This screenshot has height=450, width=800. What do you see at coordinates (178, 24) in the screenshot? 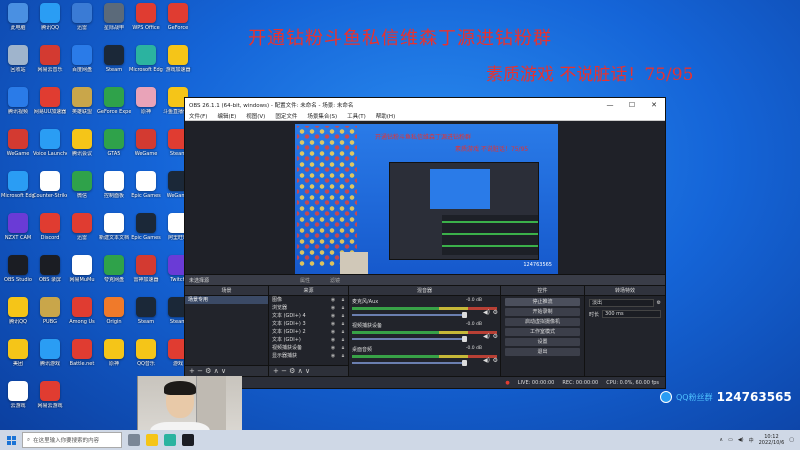
I see `desktop-icon: GeForce` at bounding box center [178, 24].